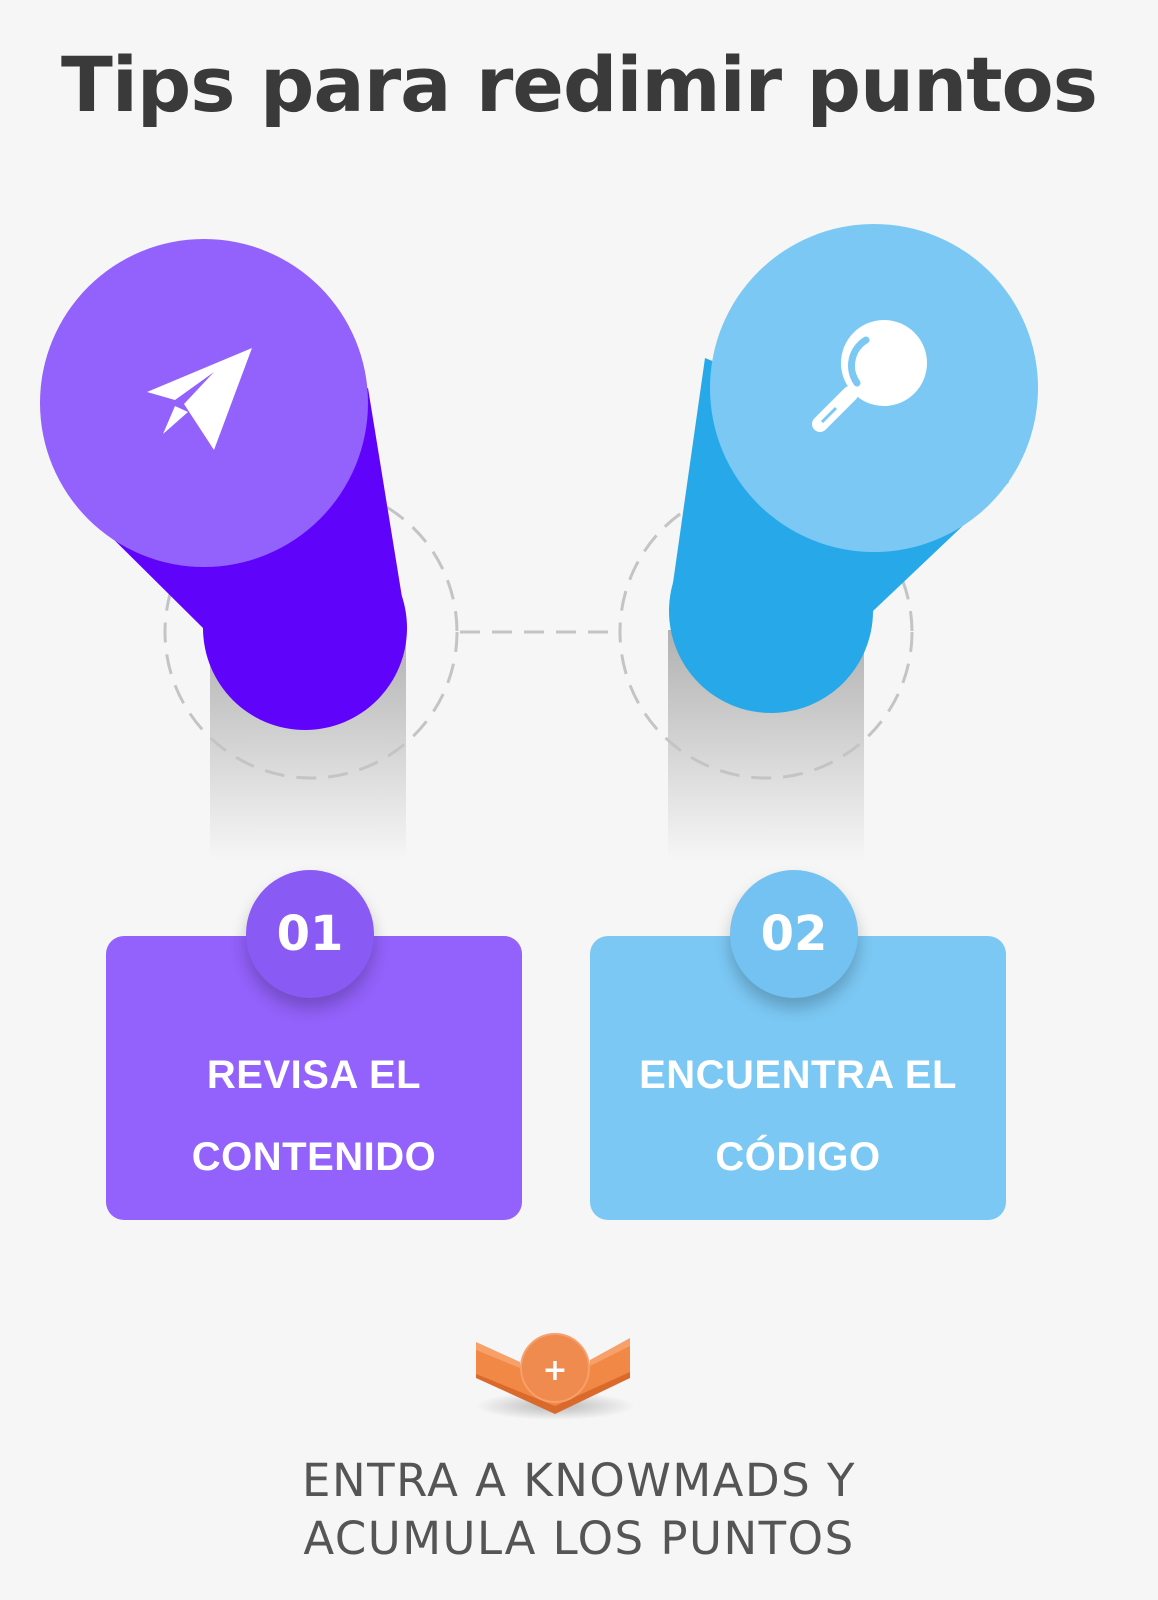 The width and height of the screenshot is (1158, 1600). What do you see at coordinates (798, 1157) in the screenshot?
I see `step-2-line-2: CÓDIGO` at bounding box center [798, 1157].